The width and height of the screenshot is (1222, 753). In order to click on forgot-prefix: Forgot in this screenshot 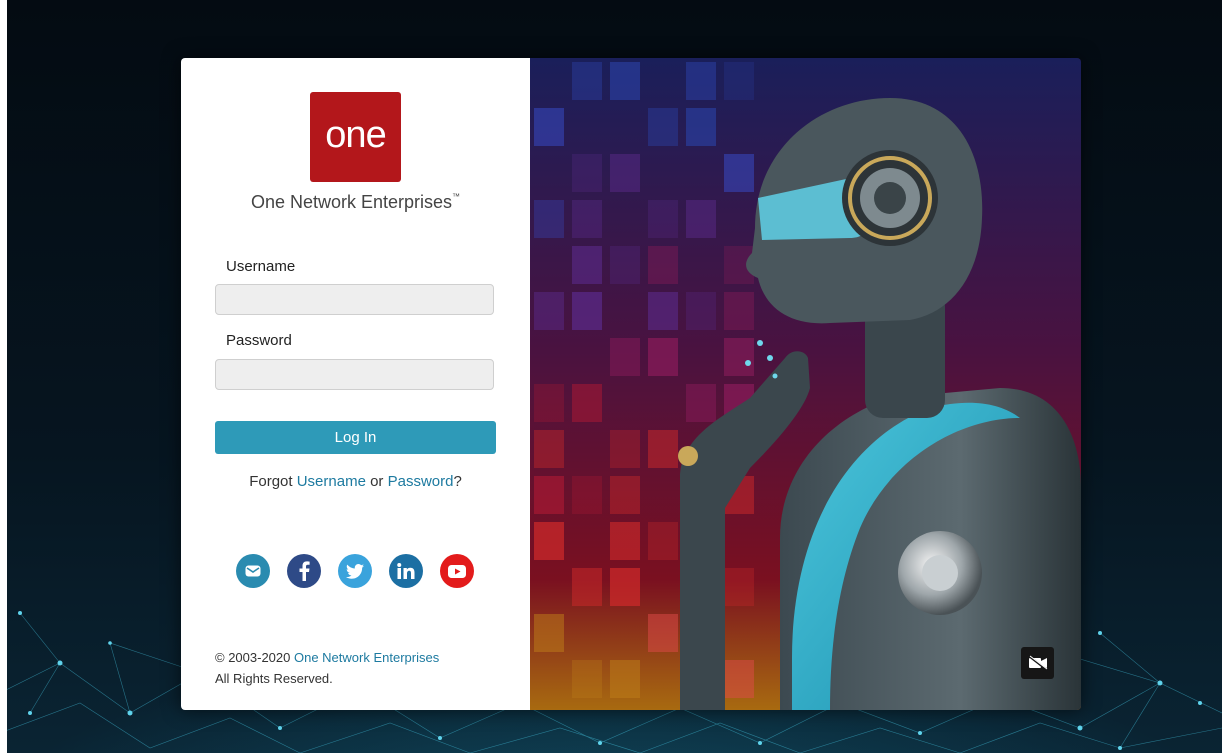, I will do `click(273, 481)`.